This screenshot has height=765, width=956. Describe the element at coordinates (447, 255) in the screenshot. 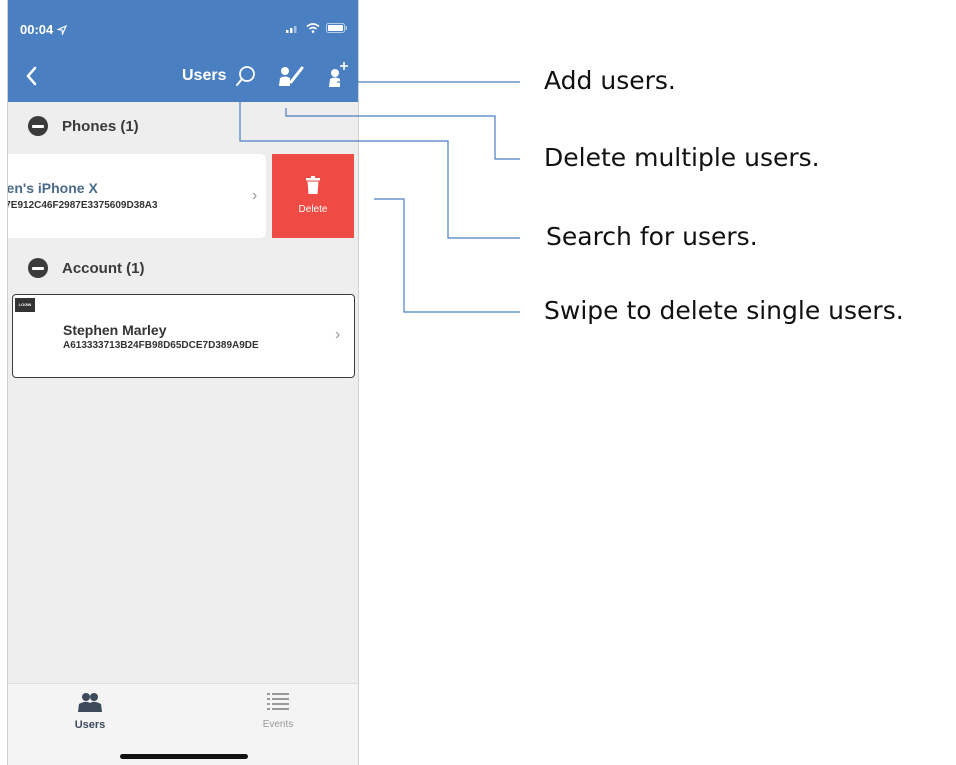

I see `line-swipe-delete` at that location.